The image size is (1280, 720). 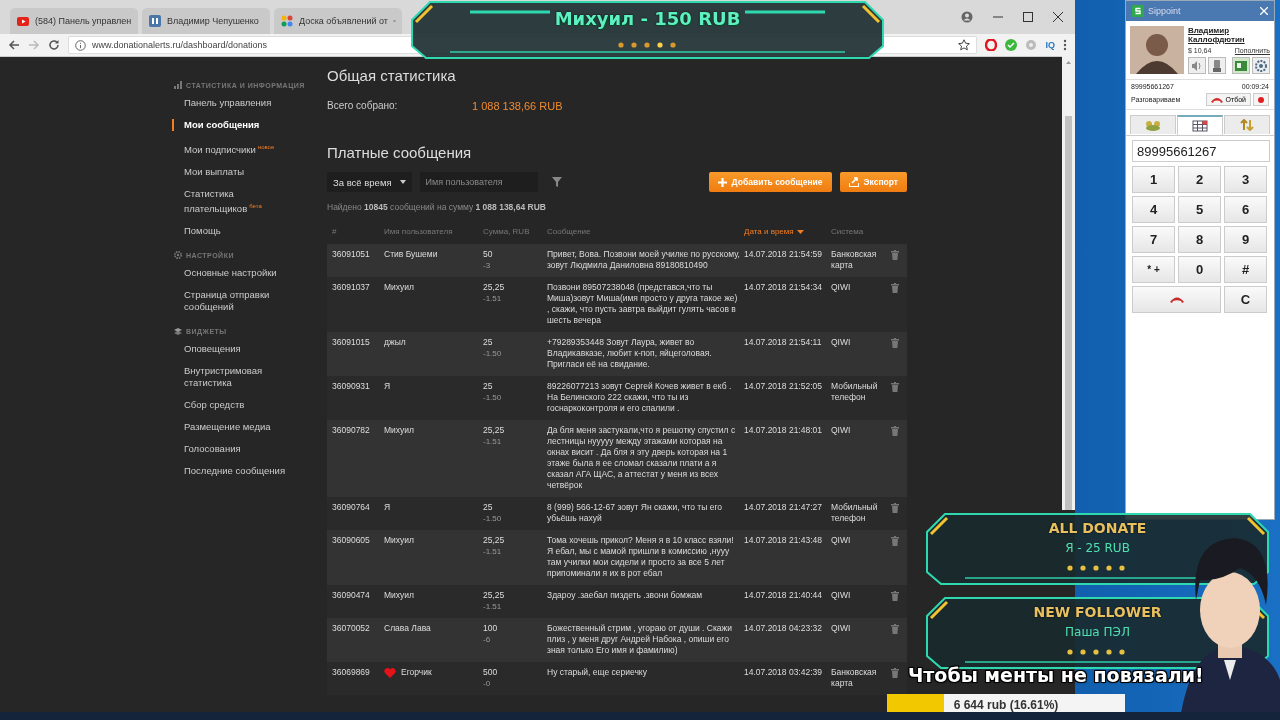 What do you see at coordinates (1097, 528) in the screenshot?
I see `alert-title: ALL DONATE` at bounding box center [1097, 528].